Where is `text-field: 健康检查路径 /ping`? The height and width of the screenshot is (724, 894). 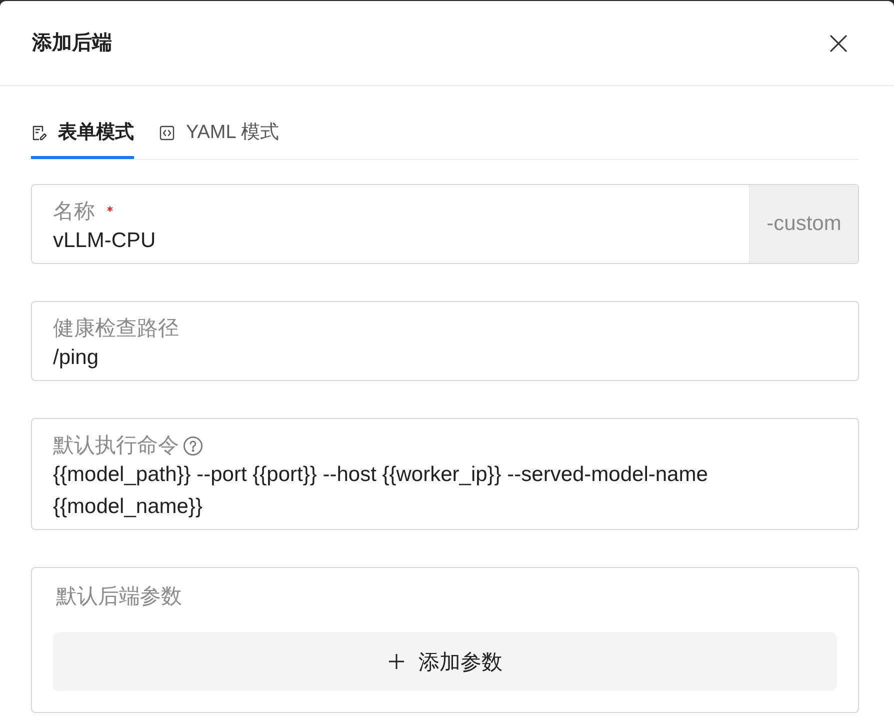 text-field: 健康检查路径 /ping is located at coordinates (445, 341).